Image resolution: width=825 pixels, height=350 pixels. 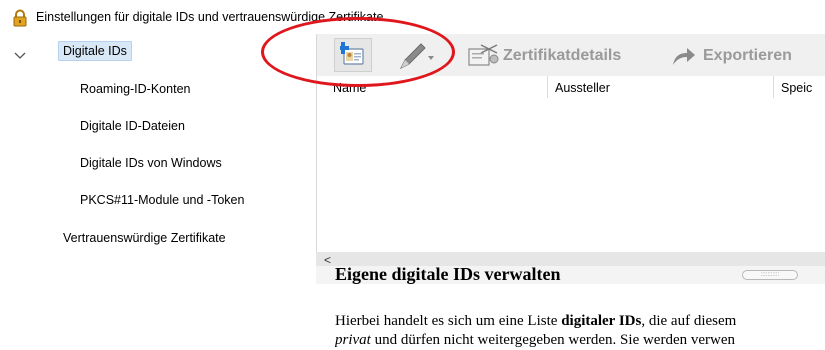 What do you see at coordinates (20, 18) in the screenshot?
I see `lock-icon` at bounding box center [20, 18].